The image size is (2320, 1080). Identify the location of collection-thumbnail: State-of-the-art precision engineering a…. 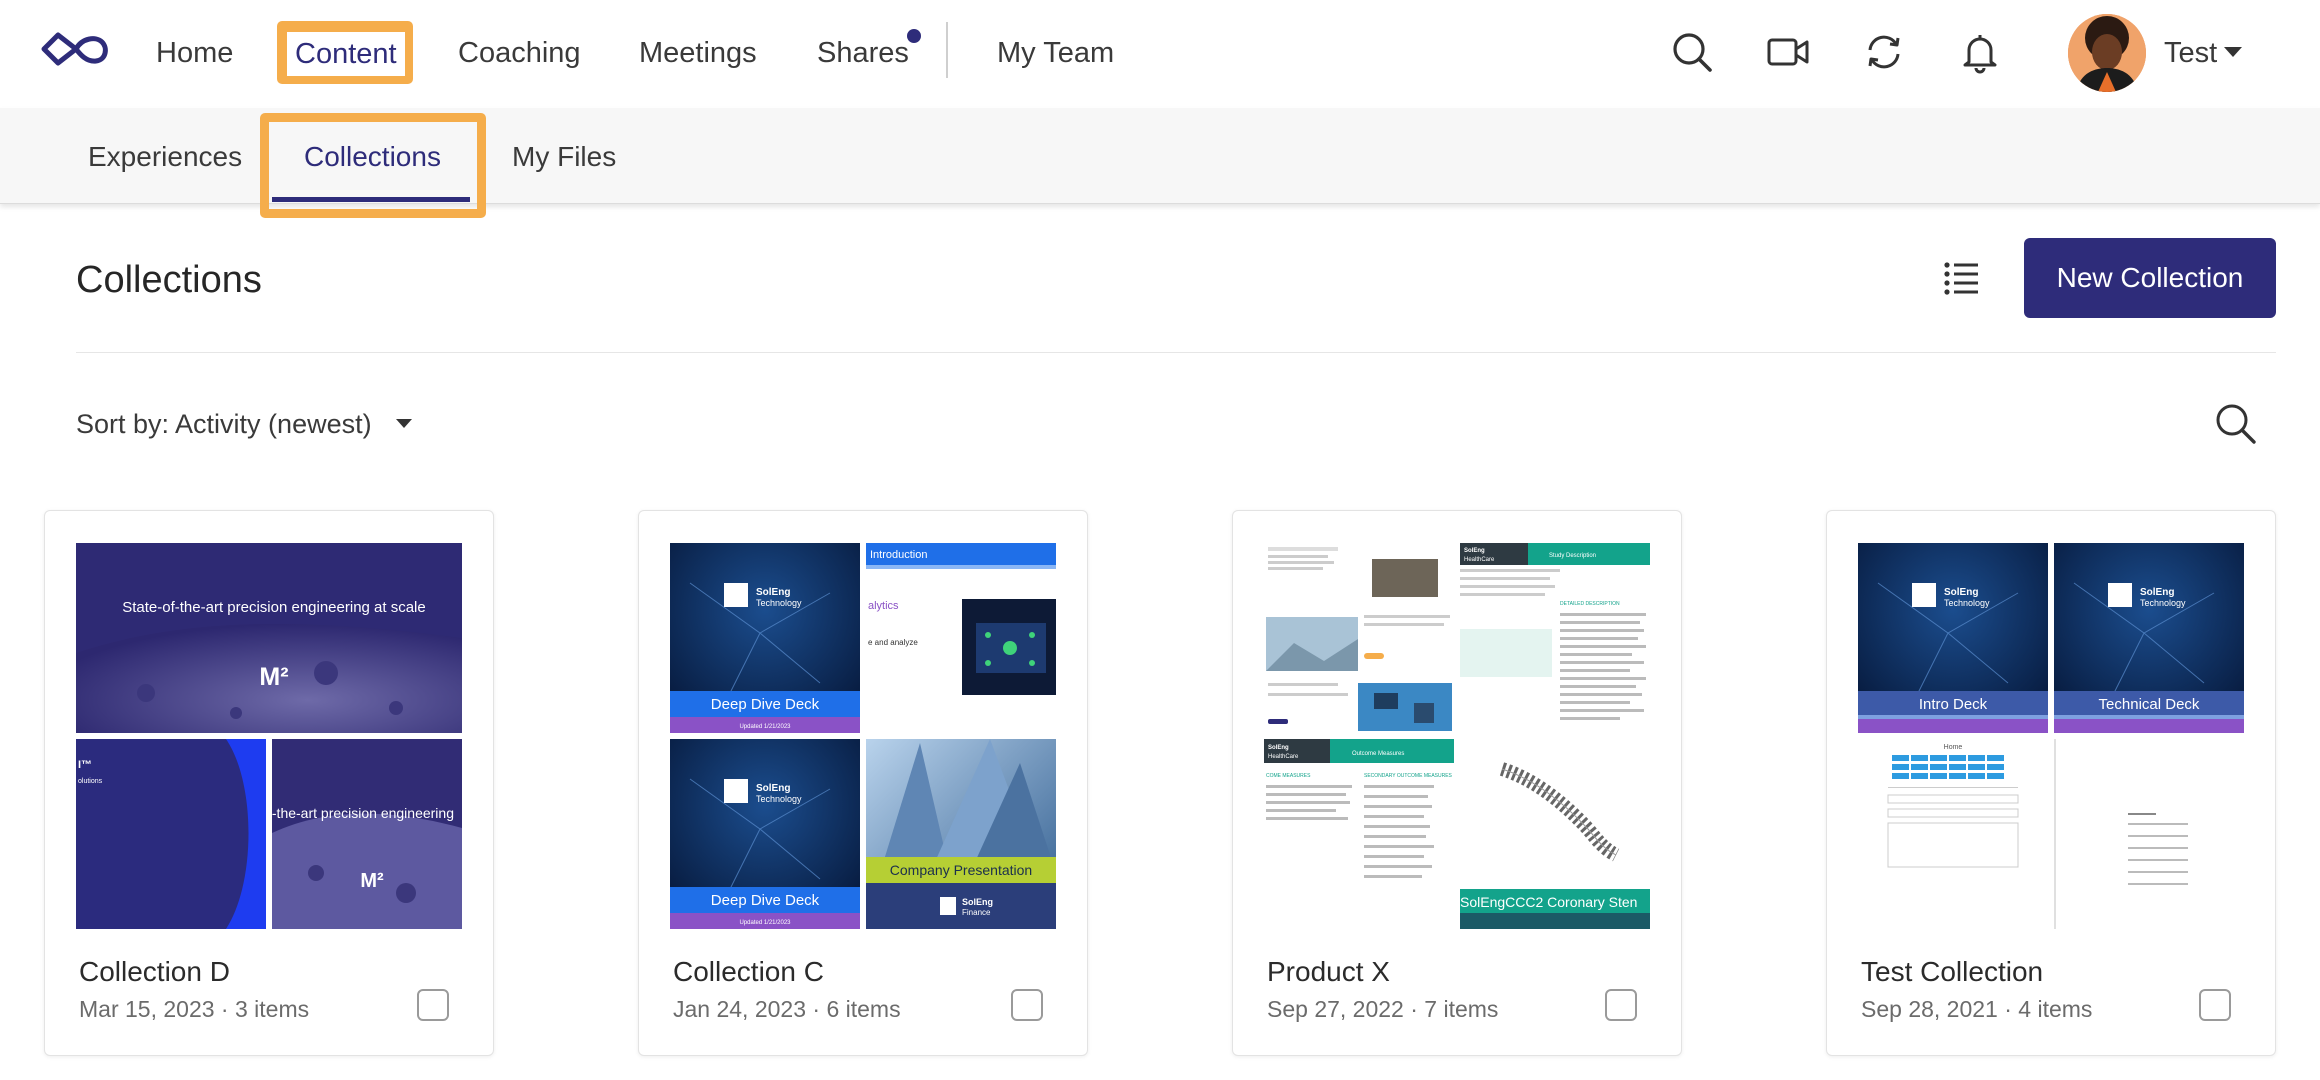
(269, 736).